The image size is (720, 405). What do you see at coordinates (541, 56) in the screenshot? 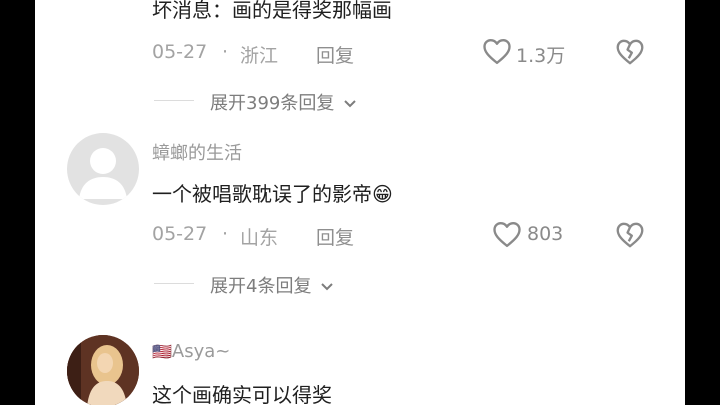
I see `like-count: 1.3万` at bounding box center [541, 56].